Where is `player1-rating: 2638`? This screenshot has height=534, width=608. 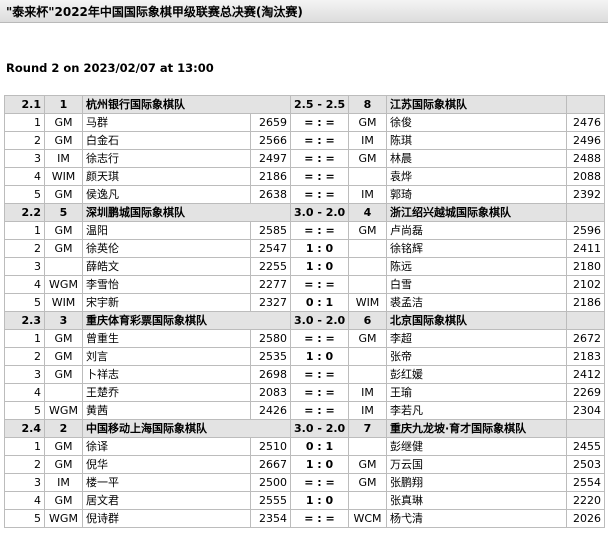 player1-rating: 2638 is located at coordinates (270, 194).